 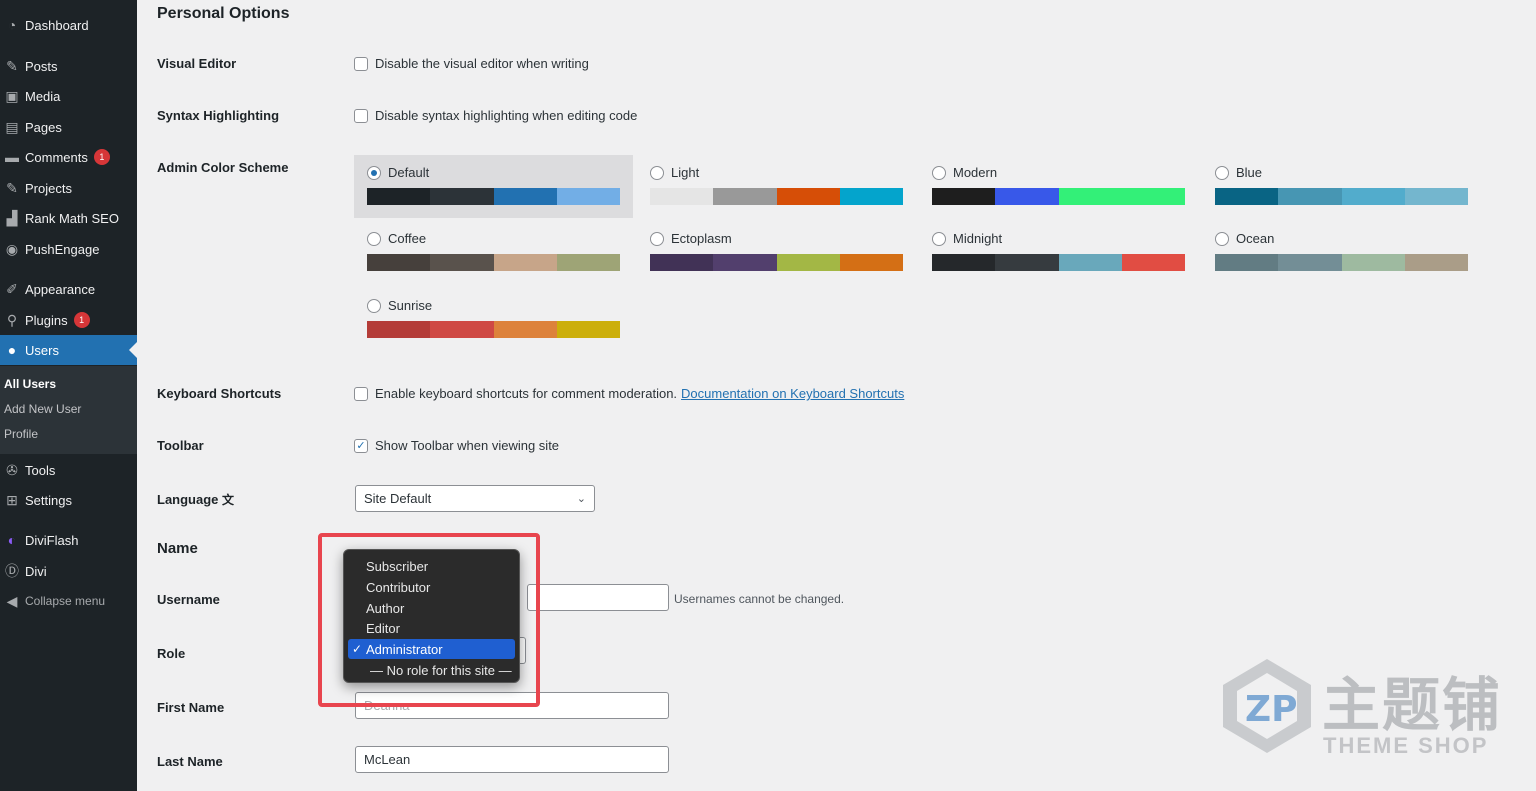 What do you see at coordinates (68, 571) in the screenshot?
I see `menu-divi: Ⓓ Divi` at bounding box center [68, 571].